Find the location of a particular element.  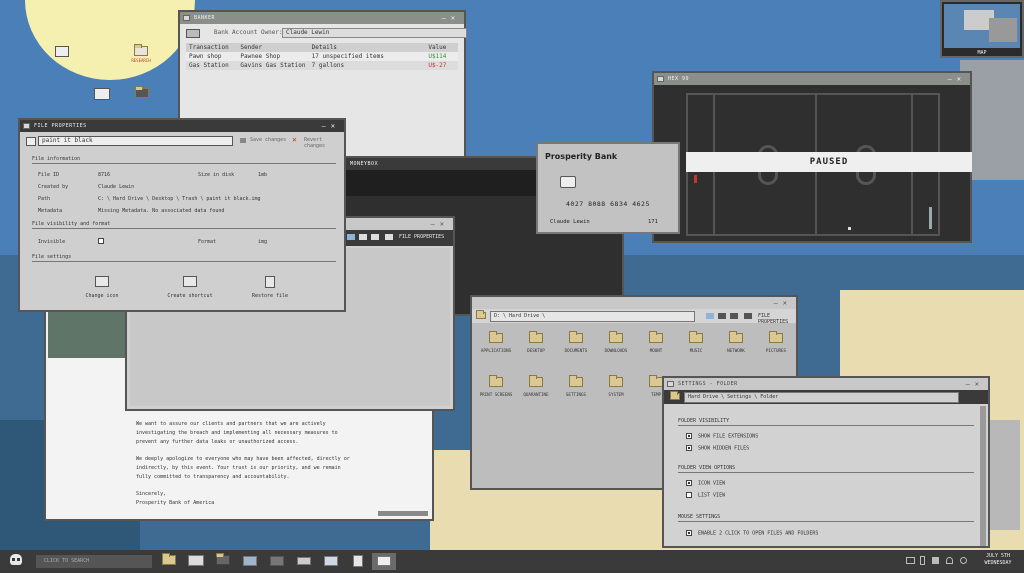

card-holder: Claude Lewin is located at coordinates (570, 222).